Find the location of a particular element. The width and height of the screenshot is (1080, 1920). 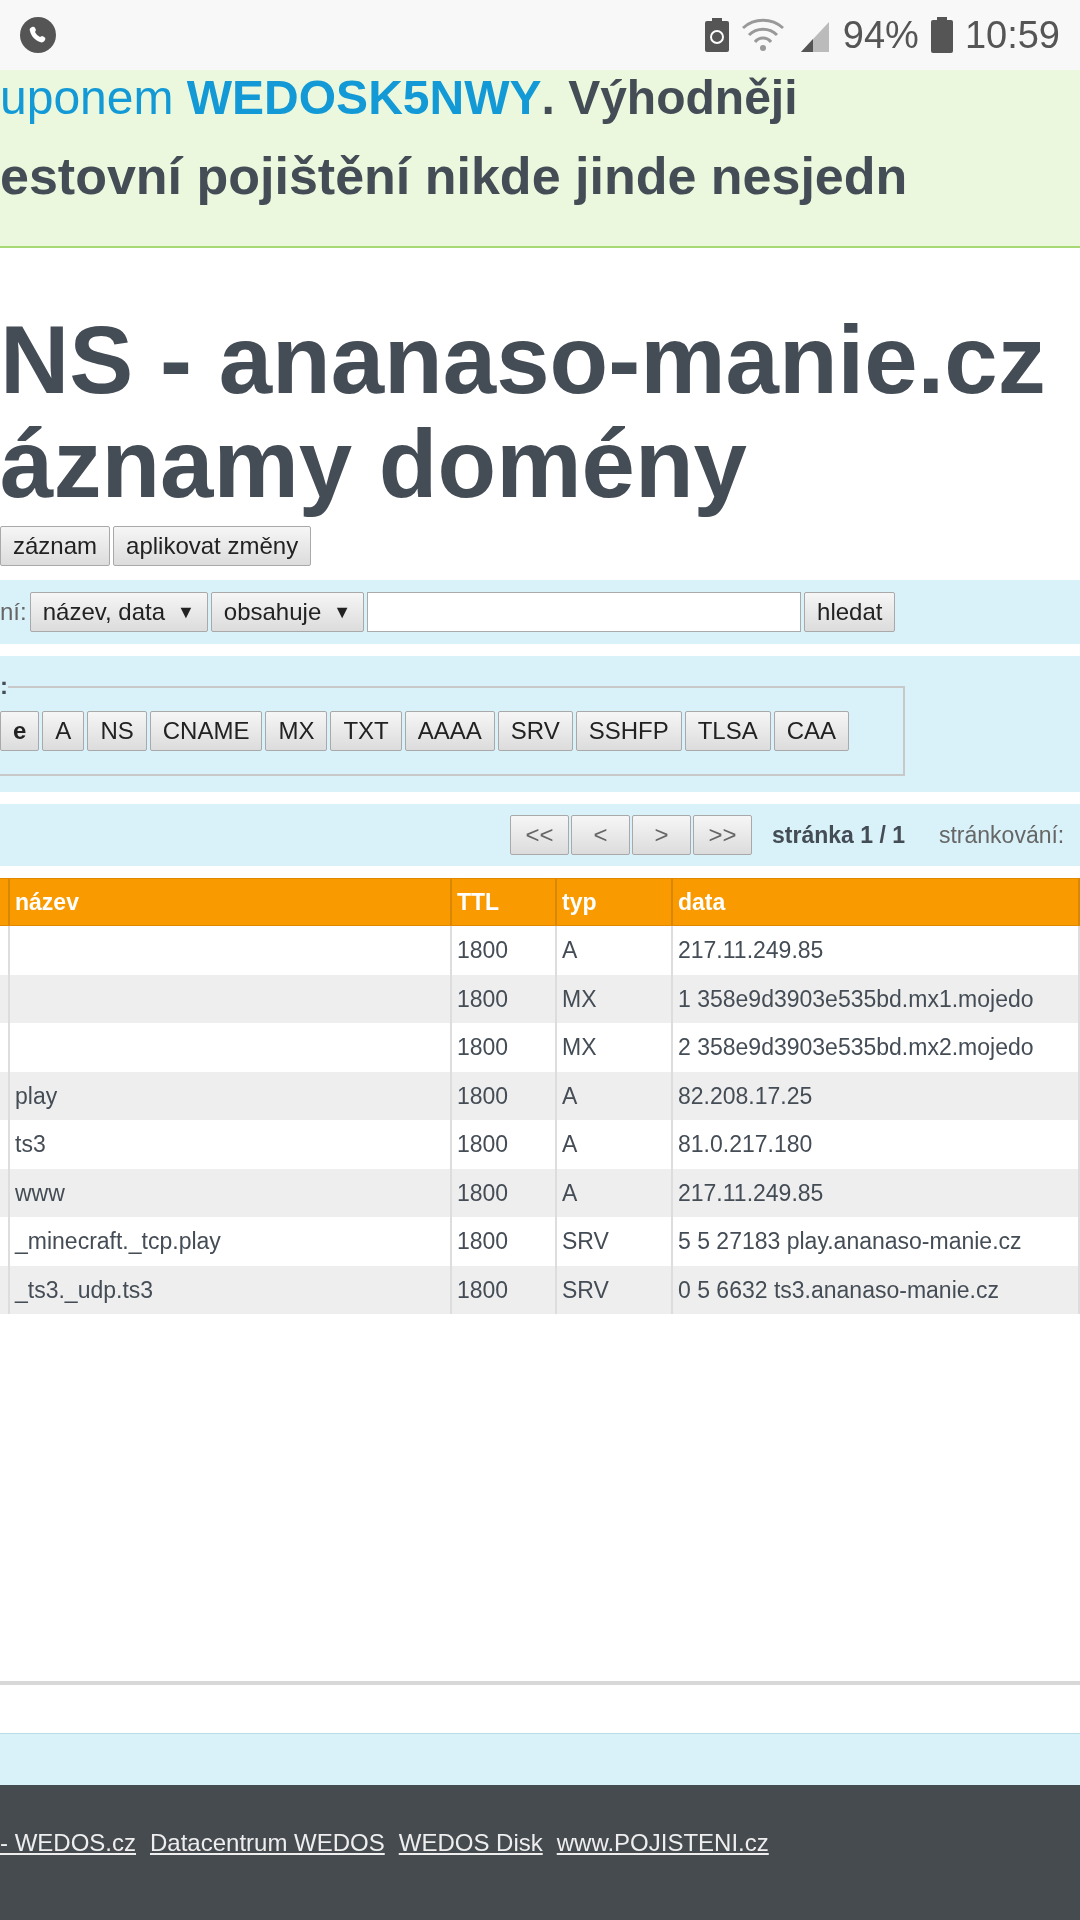

coupon-code: WEDOSK5NWY is located at coordinates (364, 98).